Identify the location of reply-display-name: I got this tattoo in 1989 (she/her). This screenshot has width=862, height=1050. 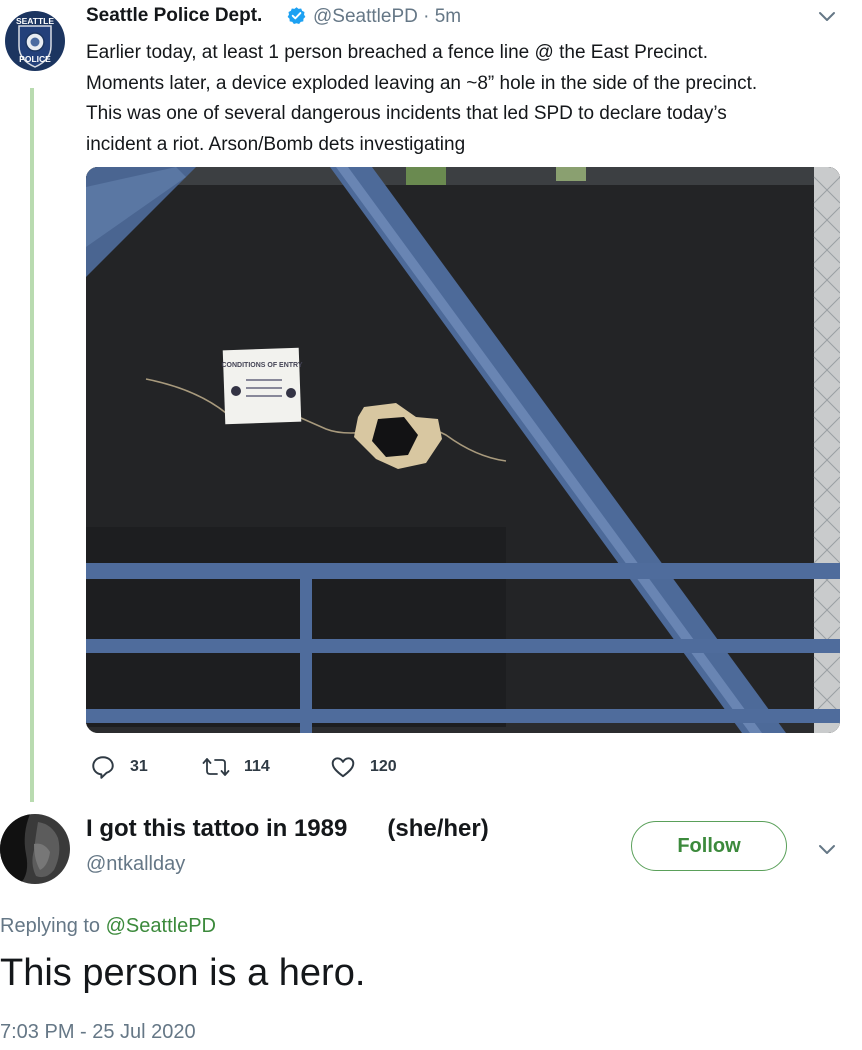
(287, 829).